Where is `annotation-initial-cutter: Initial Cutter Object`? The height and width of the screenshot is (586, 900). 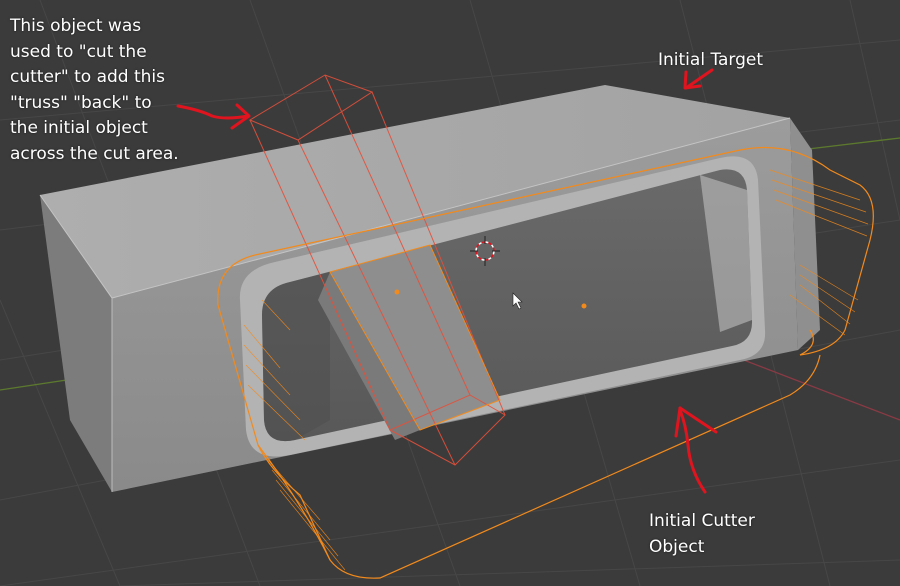
annotation-initial-cutter: Initial Cutter Object is located at coordinates (702, 534).